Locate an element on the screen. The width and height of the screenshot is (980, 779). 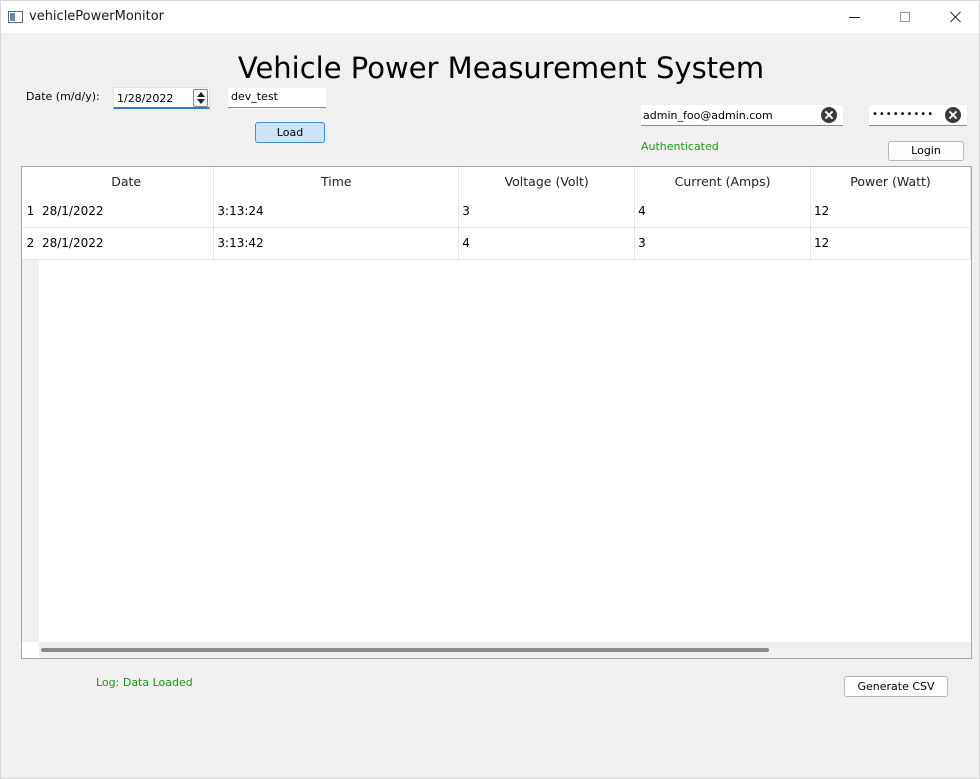
window-title: vehiclePowerMonitor is located at coordinates (97, 16).